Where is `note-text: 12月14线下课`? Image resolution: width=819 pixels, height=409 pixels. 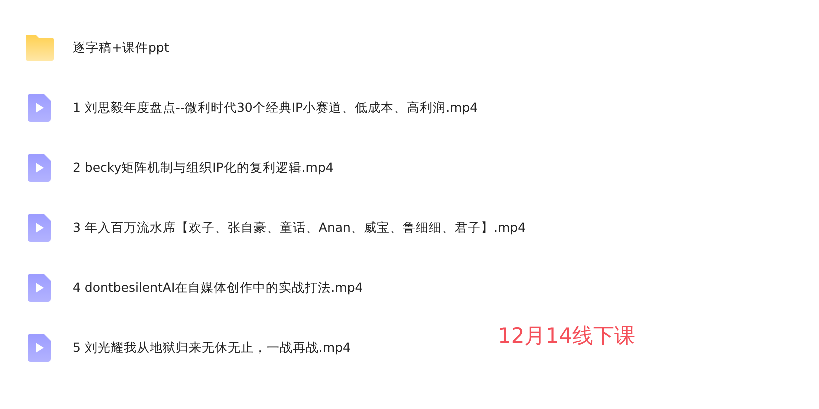
note-text: 12月14线下课 is located at coordinates (567, 336).